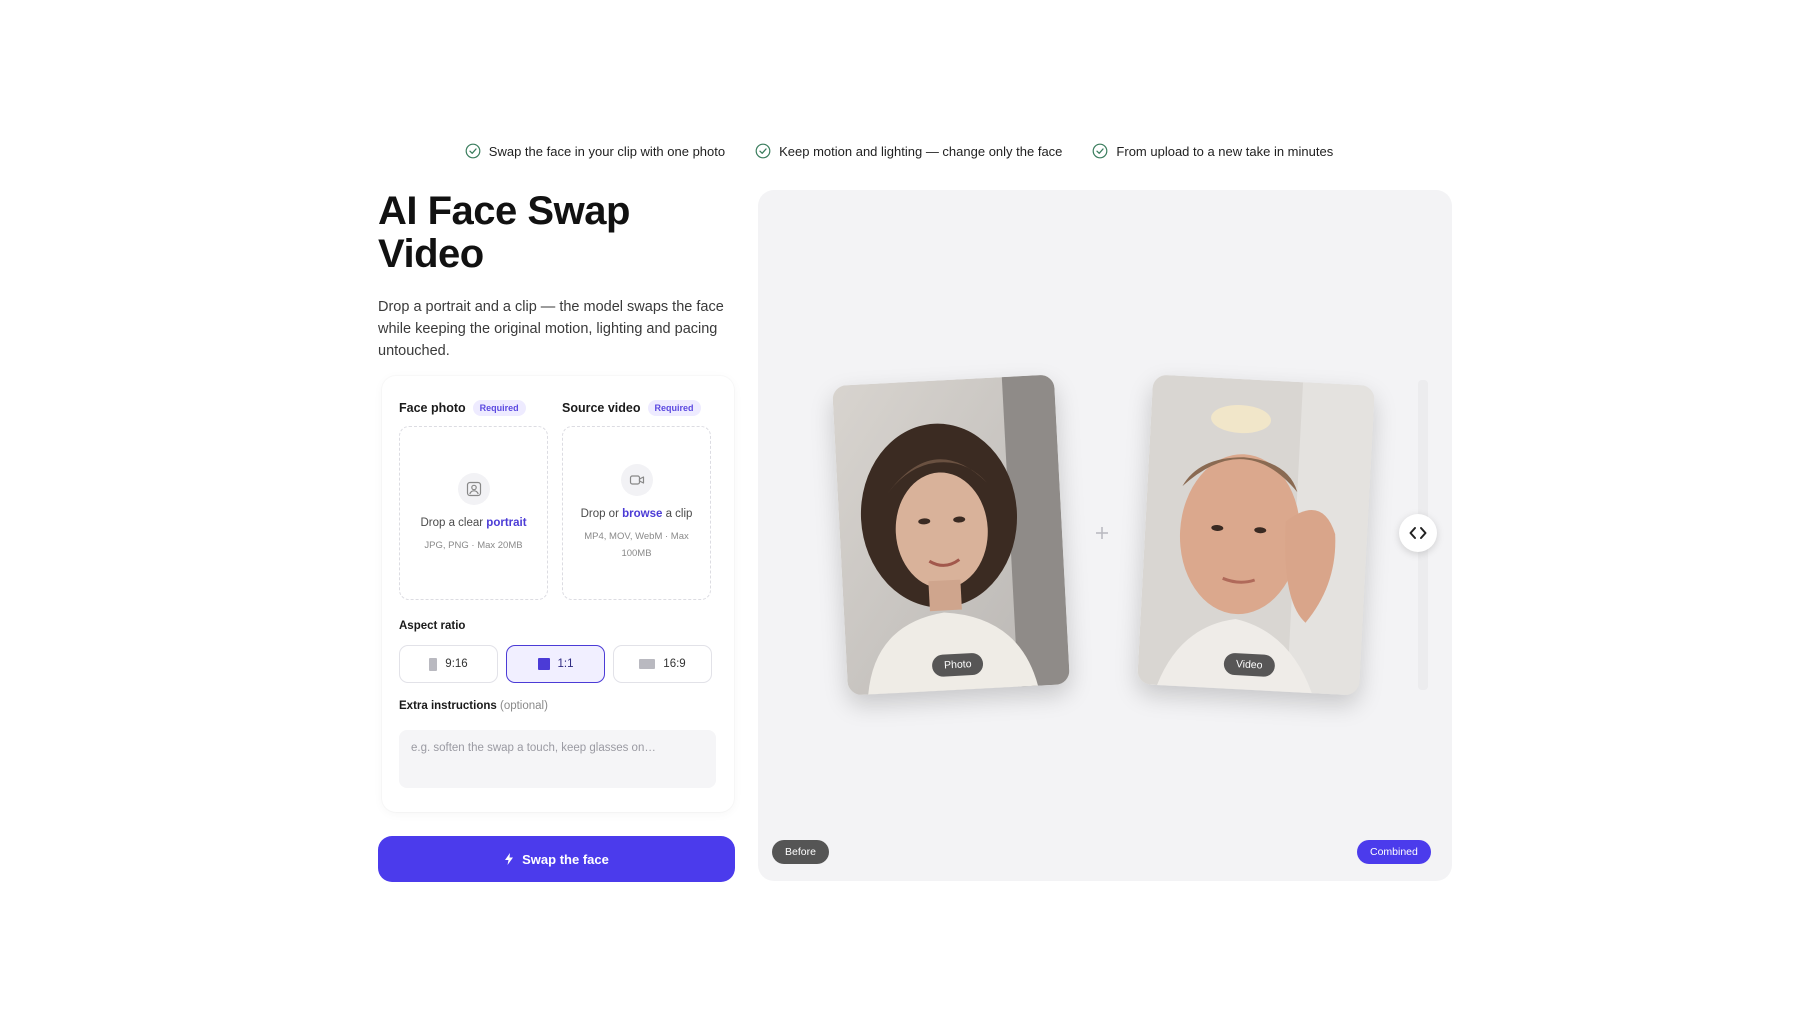  I want to click on combined-tag: Combined, so click(1394, 852).